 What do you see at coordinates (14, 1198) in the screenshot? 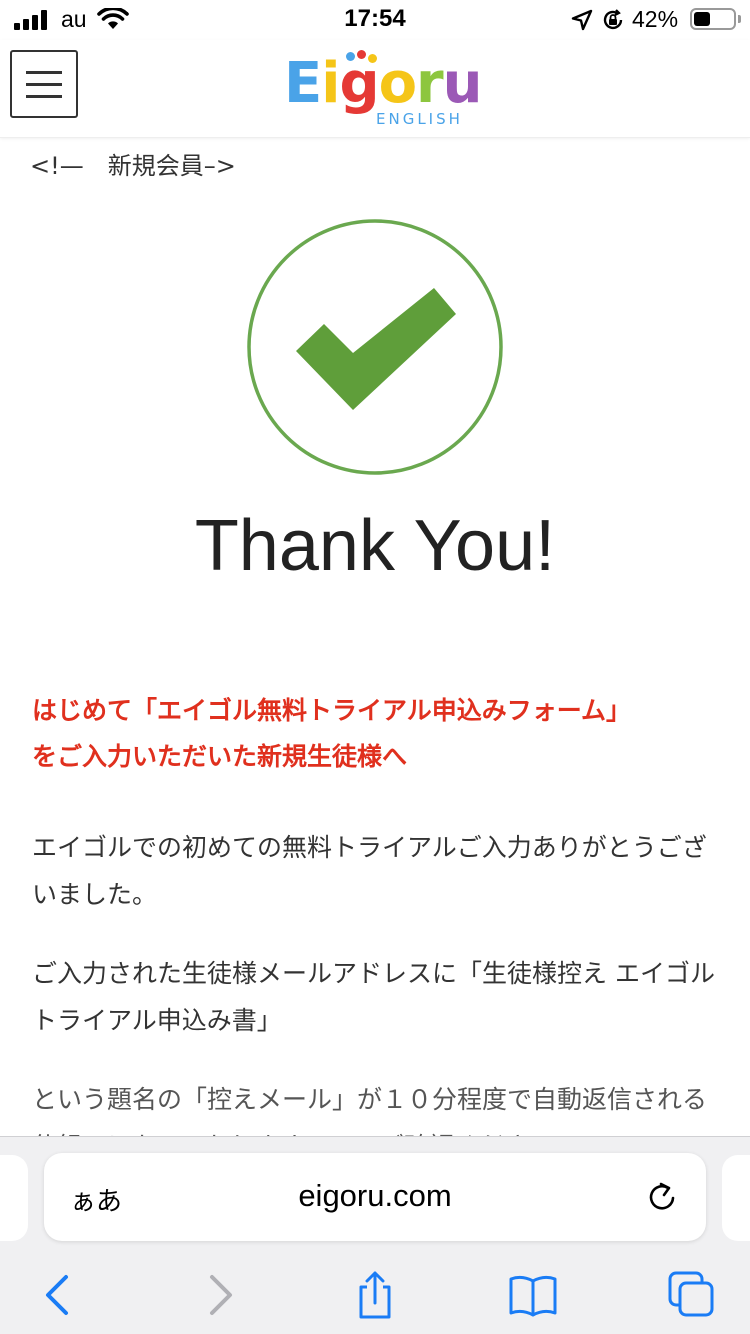
I see `previous-tab-card` at bounding box center [14, 1198].